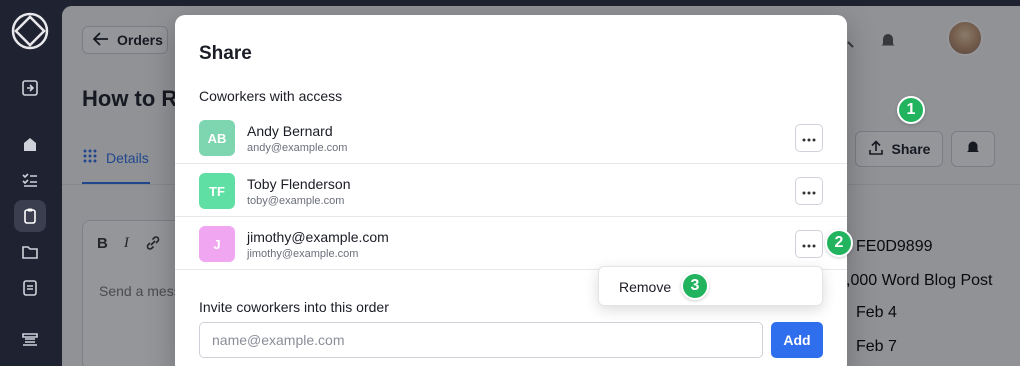 The image size is (1020, 366). I want to click on coworker-name: Toby Flenderson, so click(299, 184).